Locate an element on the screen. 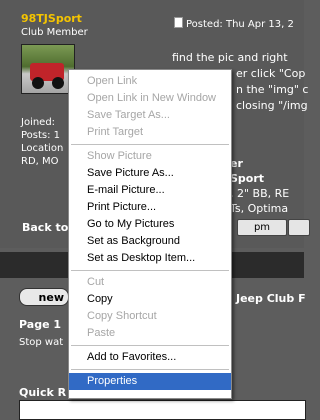  post-date-text: Posted: Thu Apr 13, 2 is located at coordinates (240, 24).